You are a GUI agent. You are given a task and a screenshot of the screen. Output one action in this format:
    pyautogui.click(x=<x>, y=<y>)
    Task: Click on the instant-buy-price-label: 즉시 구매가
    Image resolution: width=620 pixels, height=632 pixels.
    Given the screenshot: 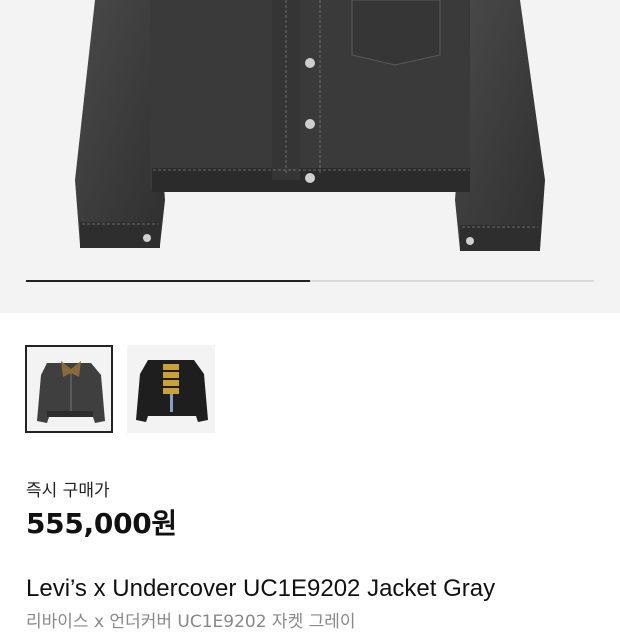 What is the action you would take?
    pyautogui.click(x=68, y=491)
    